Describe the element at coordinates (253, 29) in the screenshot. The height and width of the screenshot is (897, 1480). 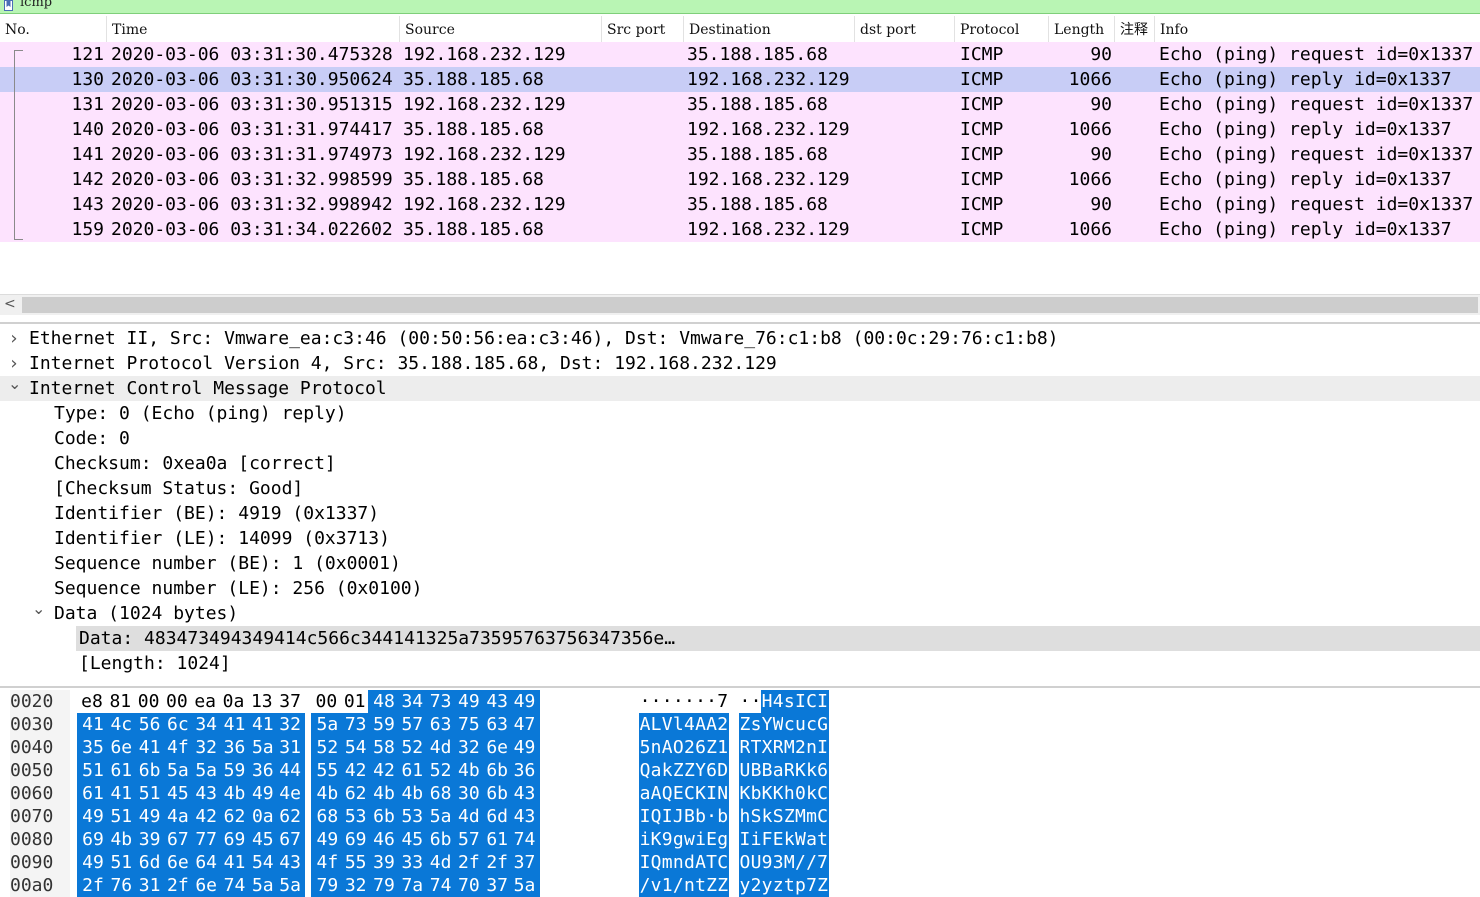
I see `column-header-time: Time` at that location.